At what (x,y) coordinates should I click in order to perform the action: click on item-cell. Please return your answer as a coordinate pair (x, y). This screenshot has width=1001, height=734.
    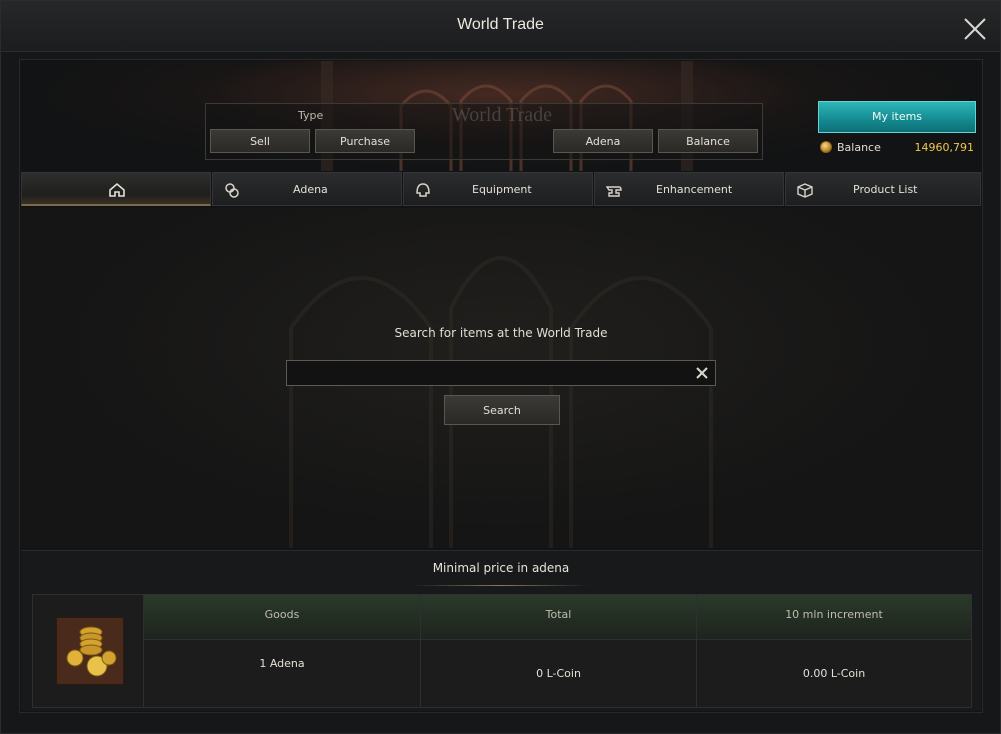
    Looking at the image, I should click on (88, 651).